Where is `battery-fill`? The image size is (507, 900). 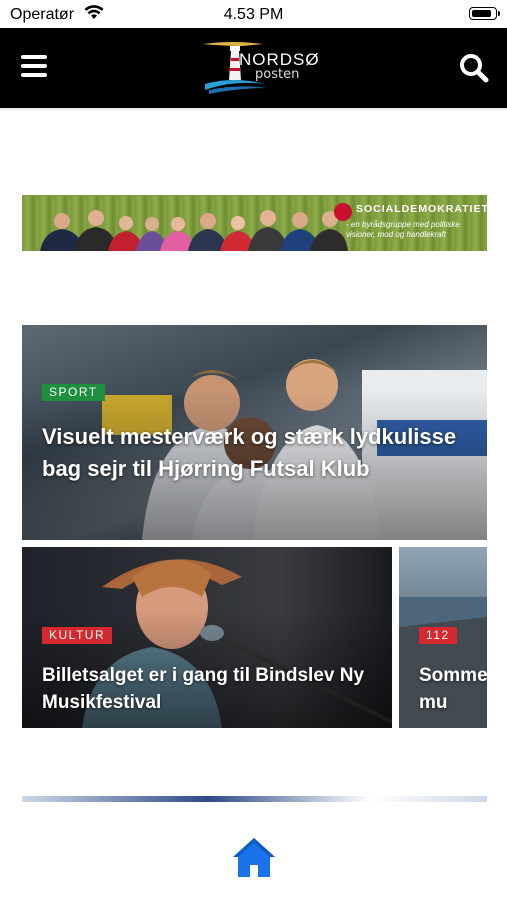
battery-fill is located at coordinates (481, 13).